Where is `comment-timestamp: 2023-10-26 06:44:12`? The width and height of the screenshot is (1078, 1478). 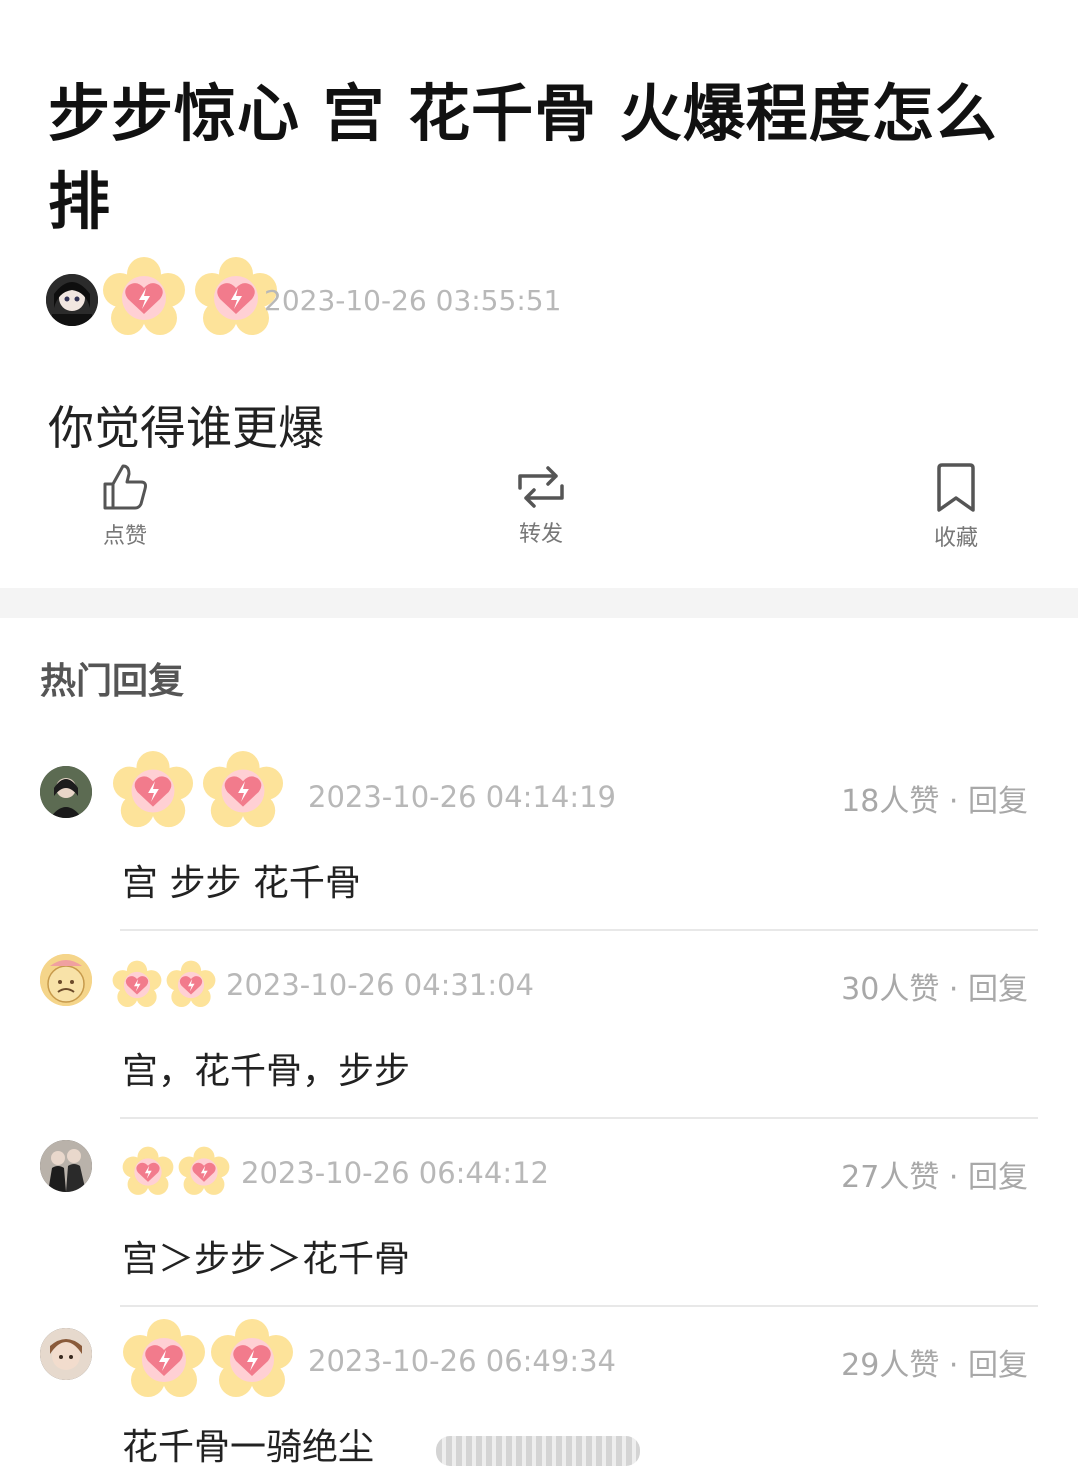
comment-timestamp: 2023-10-26 06:44:12 is located at coordinates (395, 1173).